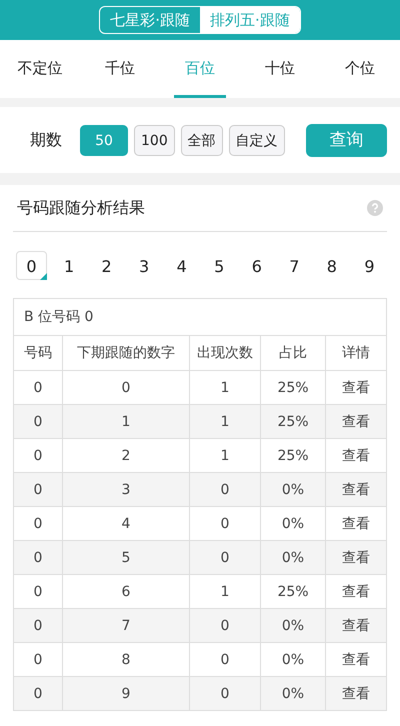 The width and height of the screenshot is (400, 726). I want to click on digit-option: 5, so click(219, 265).